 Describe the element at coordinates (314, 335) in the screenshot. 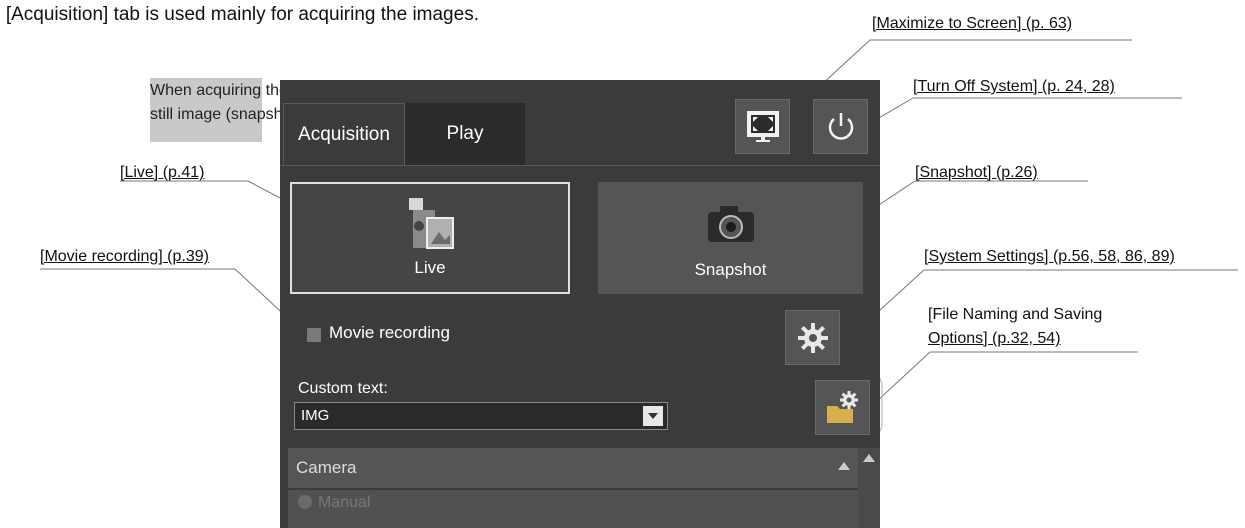

I see `movie-recording-checkbox` at that location.